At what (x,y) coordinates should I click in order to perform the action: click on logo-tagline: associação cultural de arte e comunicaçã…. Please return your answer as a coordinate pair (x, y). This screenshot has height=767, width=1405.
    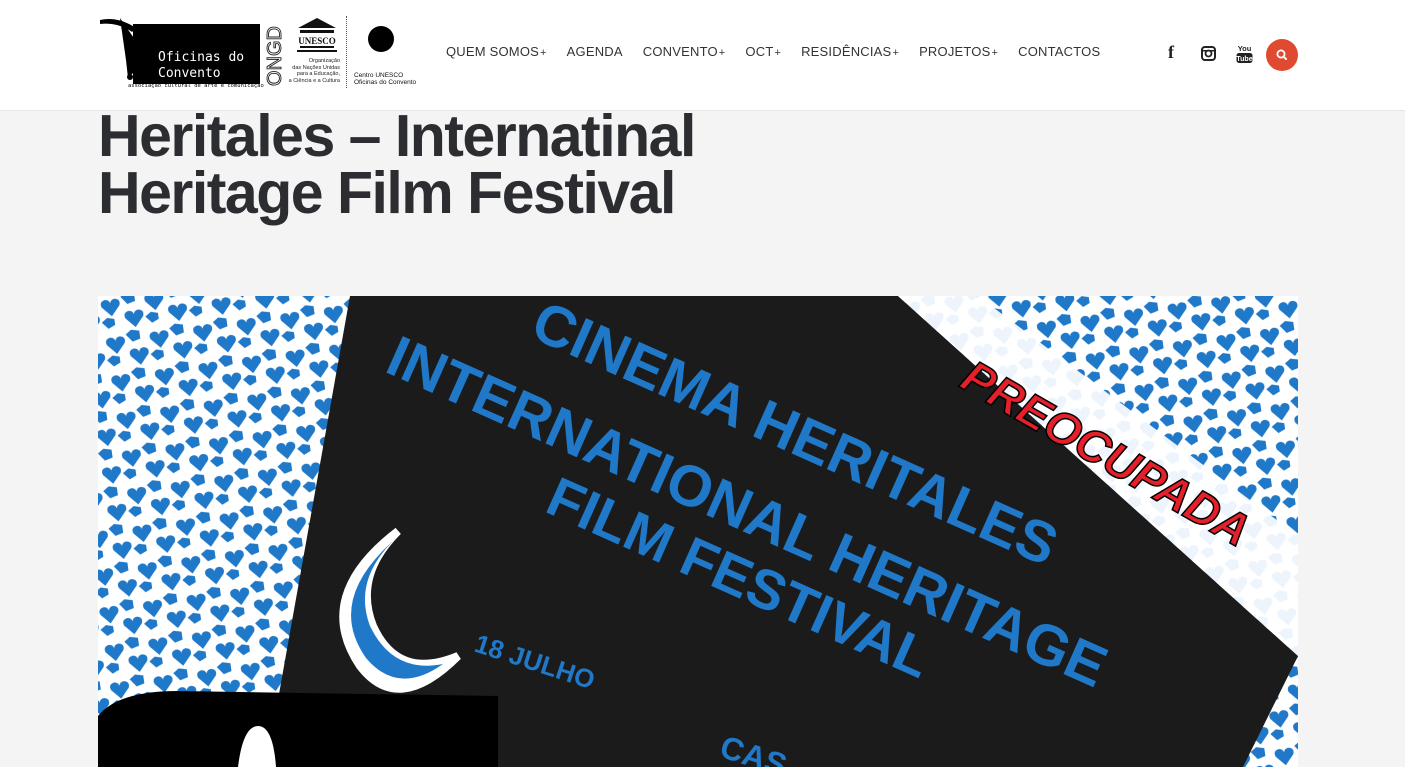
    Looking at the image, I should click on (196, 86).